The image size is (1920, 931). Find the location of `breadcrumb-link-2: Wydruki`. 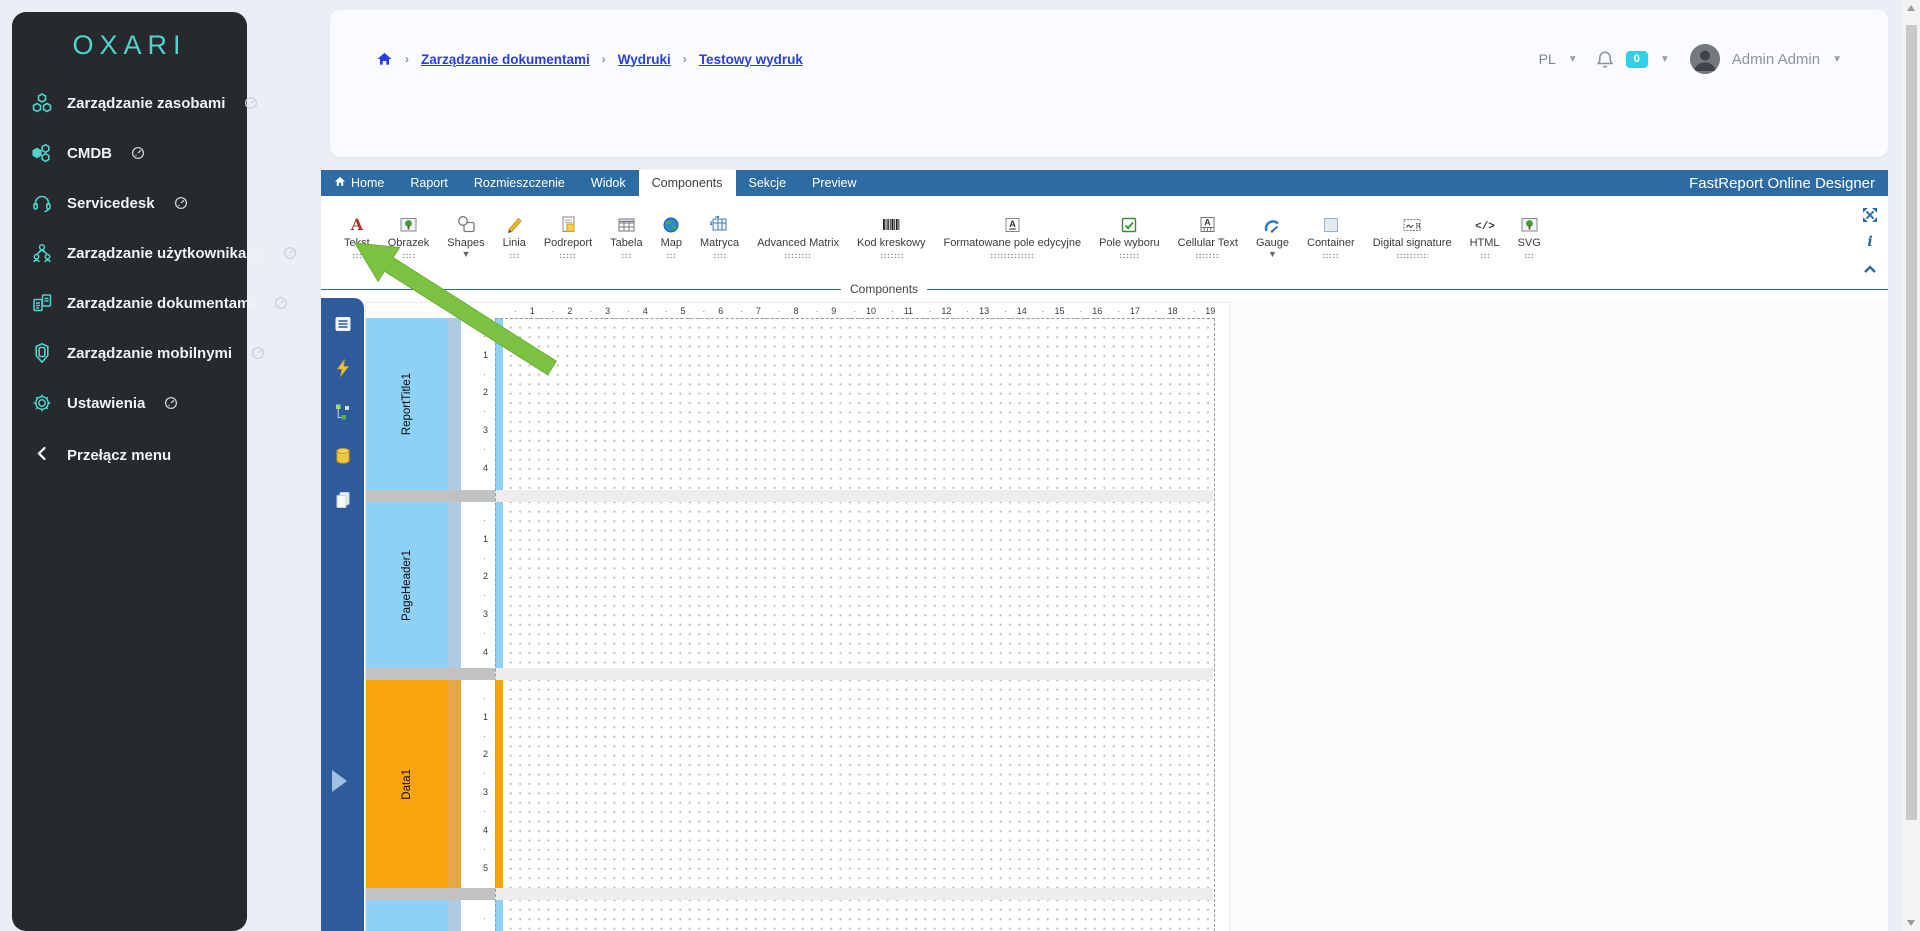

breadcrumb-link-2: Wydruki is located at coordinates (644, 59).